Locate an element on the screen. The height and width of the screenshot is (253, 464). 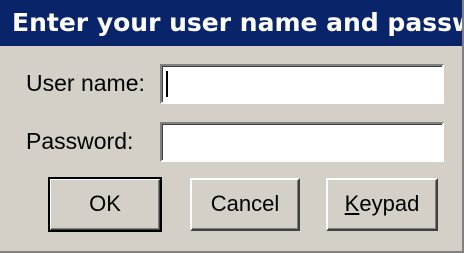
keypad-mnemonic: K is located at coordinates (352, 203).